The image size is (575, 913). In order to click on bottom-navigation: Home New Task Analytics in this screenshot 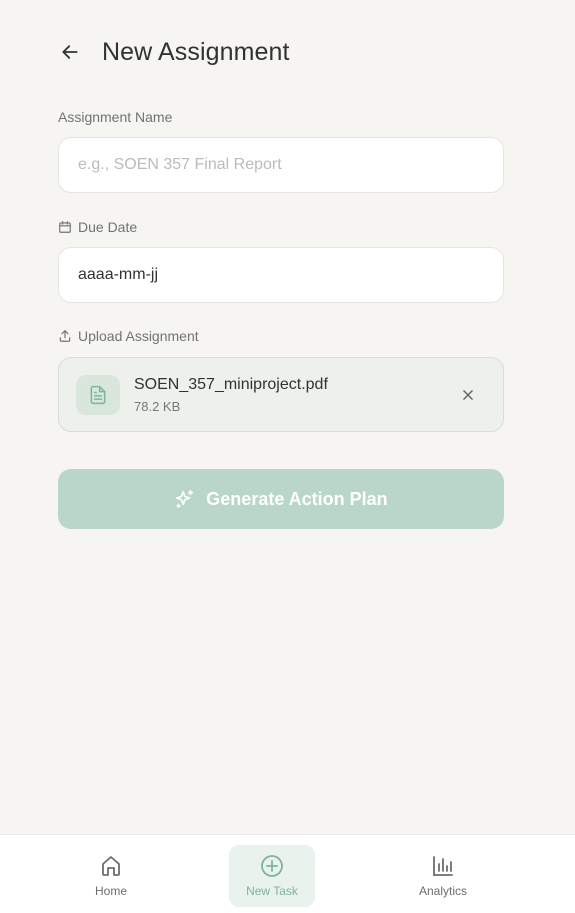, I will do `click(287, 873)`.